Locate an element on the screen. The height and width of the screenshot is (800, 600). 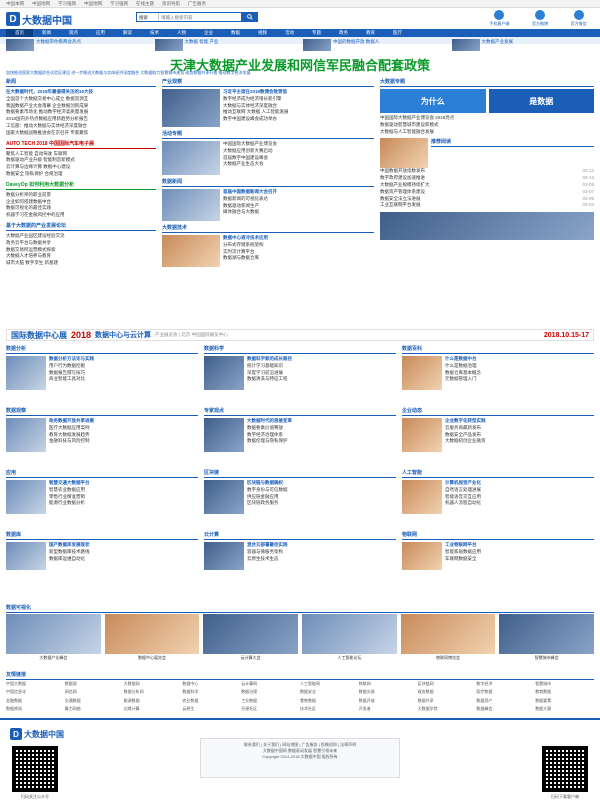
list-item: 媒体融合与大数据 is located at coordinates (298, 212).